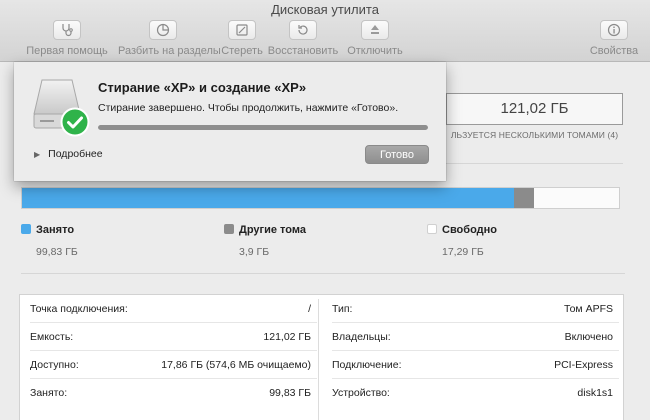 The height and width of the screenshot is (420, 650). What do you see at coordinates (163, 30) in the screenshot?
I see `pie-chart-icon` at bounding box center [163, 30].